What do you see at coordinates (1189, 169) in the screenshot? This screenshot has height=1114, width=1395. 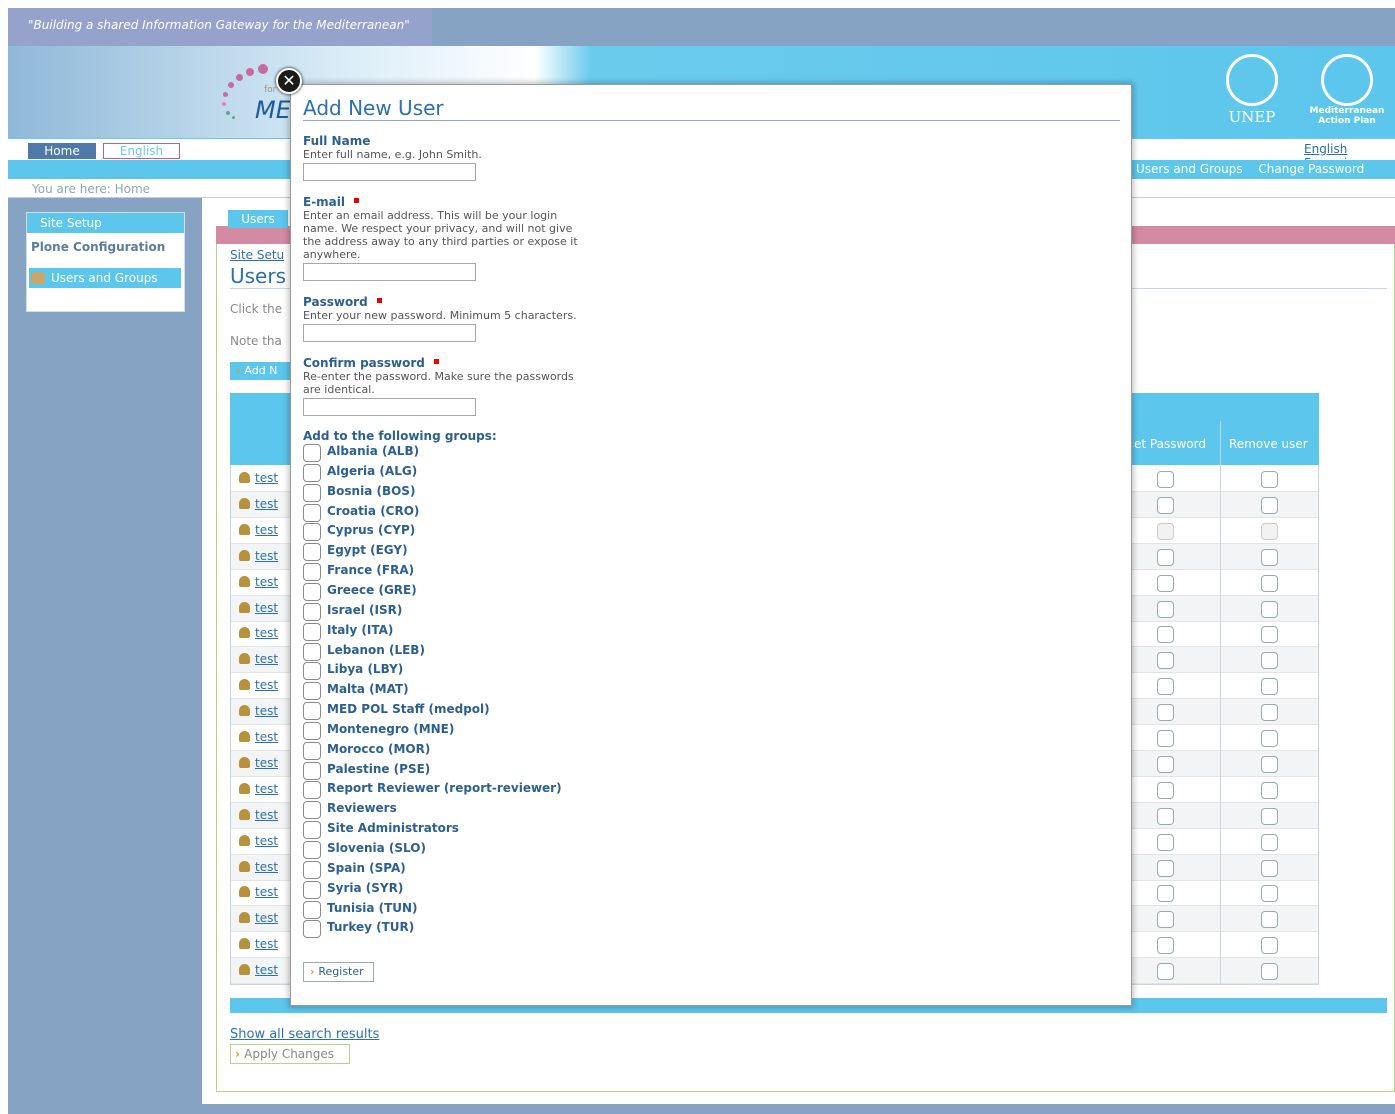 I see `users-and-groups-link: Users and Groups` at bounding box center [1189, 169].